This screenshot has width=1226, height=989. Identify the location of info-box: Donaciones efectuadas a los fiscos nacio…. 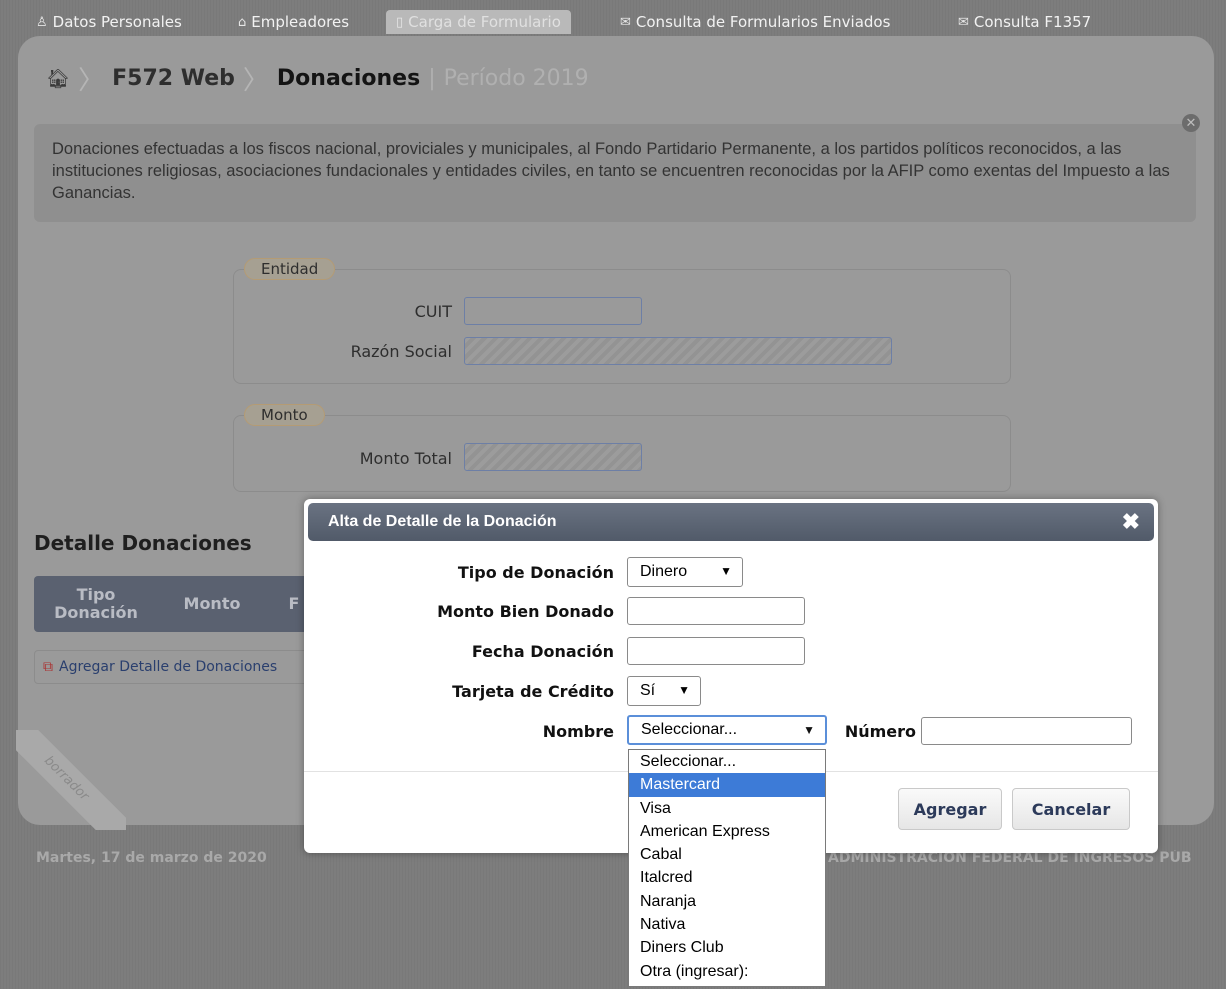
(615, 173).